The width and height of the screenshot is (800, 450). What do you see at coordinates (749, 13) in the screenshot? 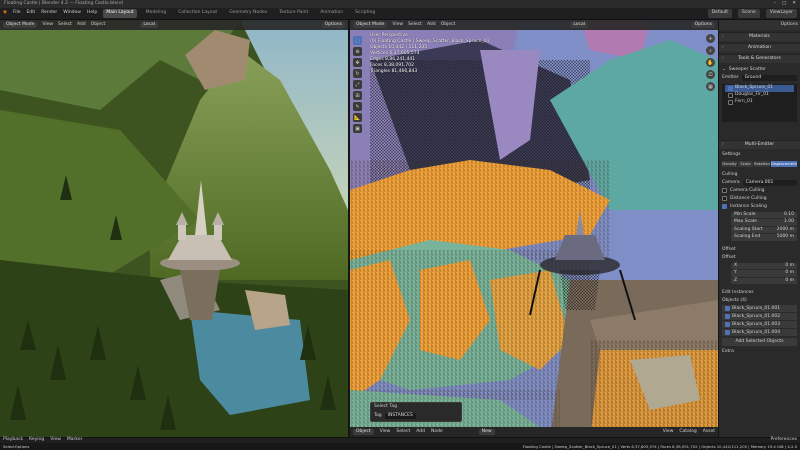
I see `layer-selector: Scene` at bounding box center [749, 13].